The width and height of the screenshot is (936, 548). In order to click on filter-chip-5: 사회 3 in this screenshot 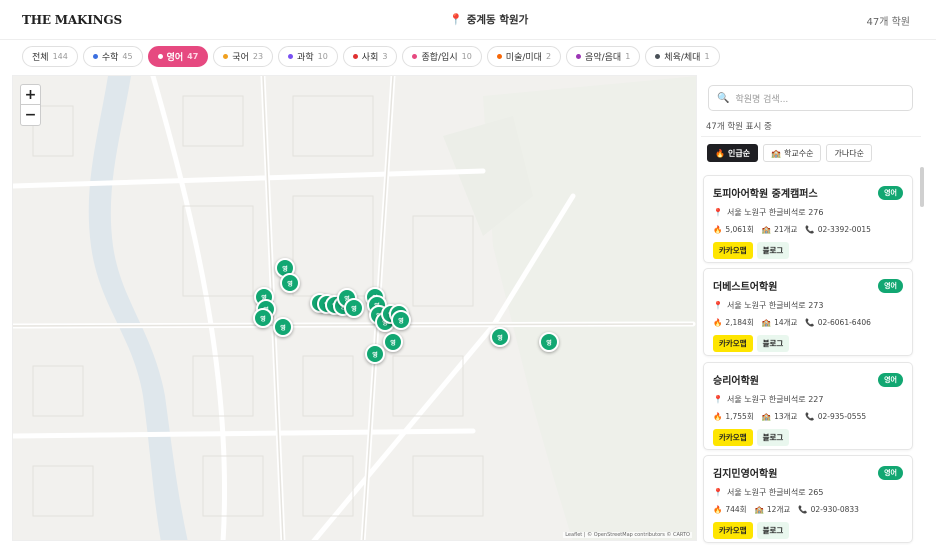, I will do `click(370, 56)`.